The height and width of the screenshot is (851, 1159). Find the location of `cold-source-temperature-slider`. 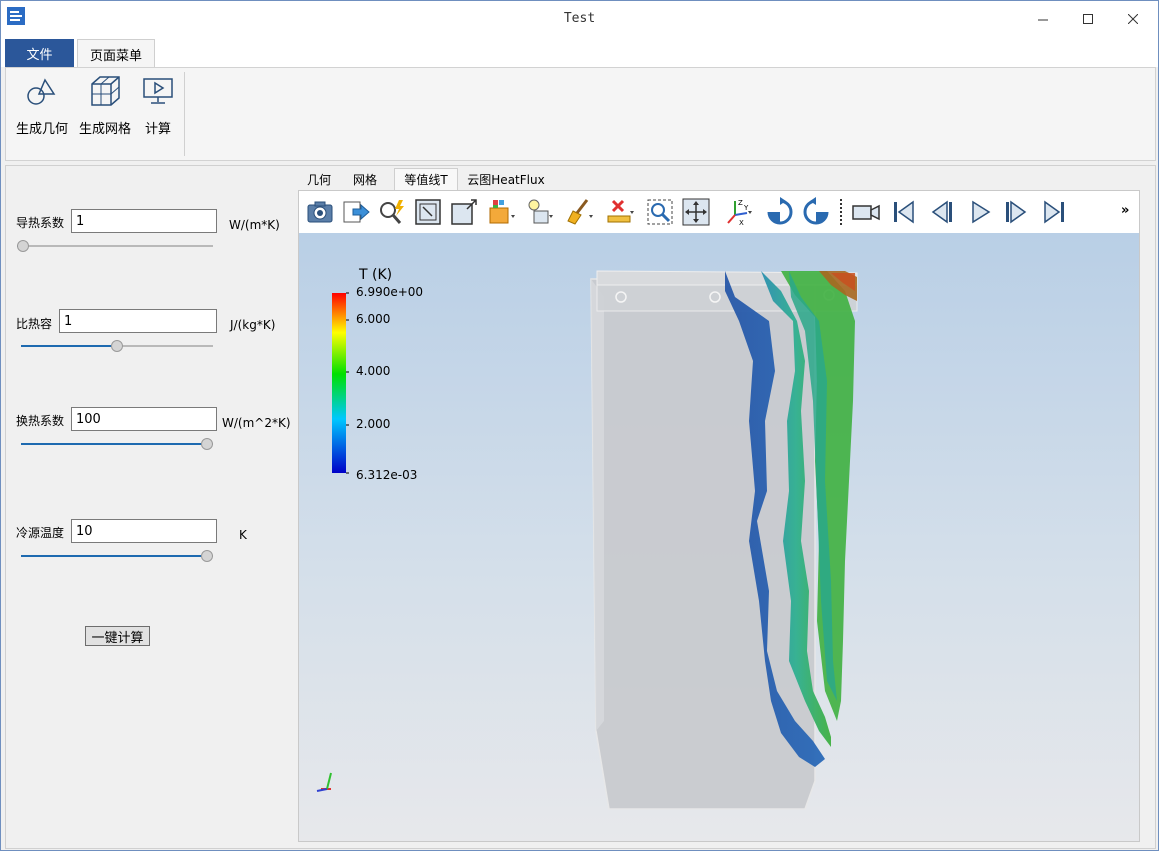

cold-source-temperature-slider is located at coordinates (117, 556).